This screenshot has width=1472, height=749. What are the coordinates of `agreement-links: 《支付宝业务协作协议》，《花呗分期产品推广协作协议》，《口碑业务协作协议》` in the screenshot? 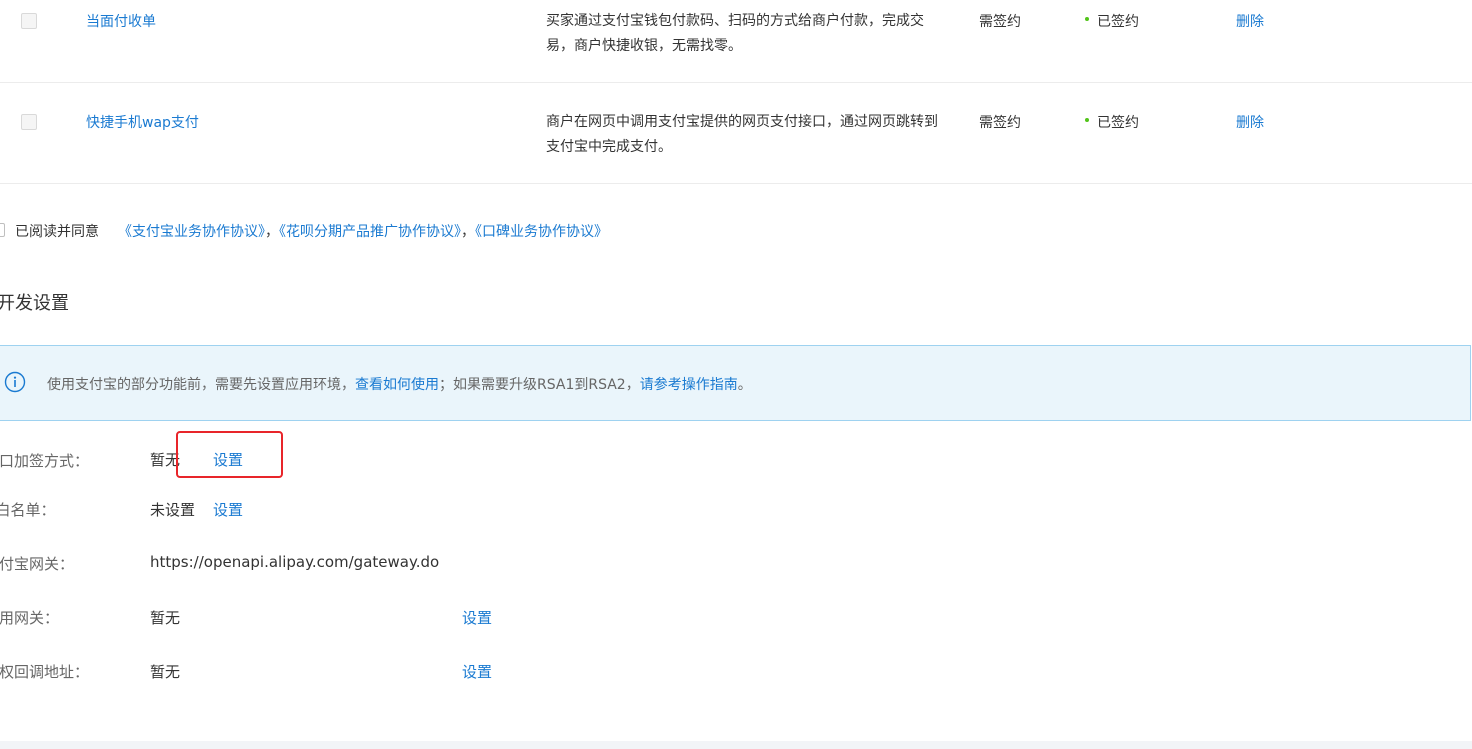 It's located at (363, 231).